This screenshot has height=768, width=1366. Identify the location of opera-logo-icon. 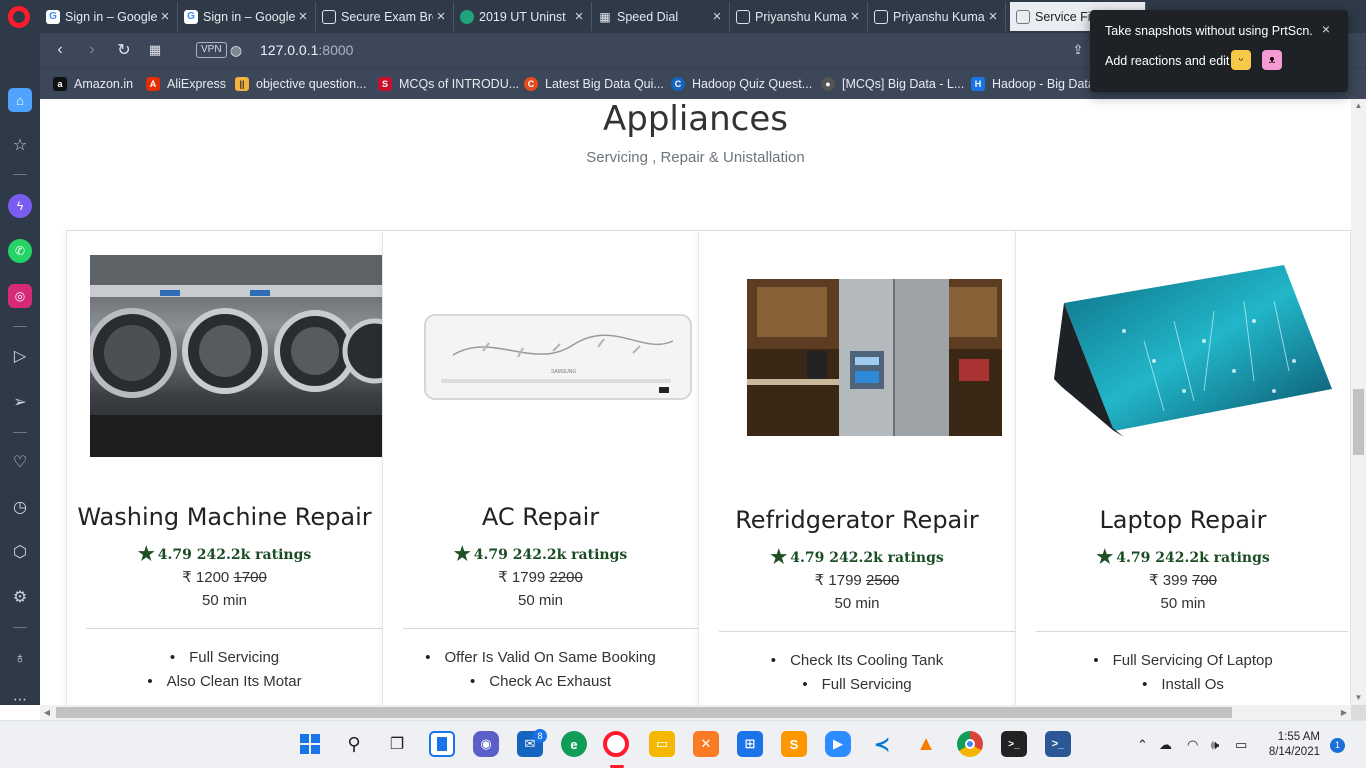
(19, 17).